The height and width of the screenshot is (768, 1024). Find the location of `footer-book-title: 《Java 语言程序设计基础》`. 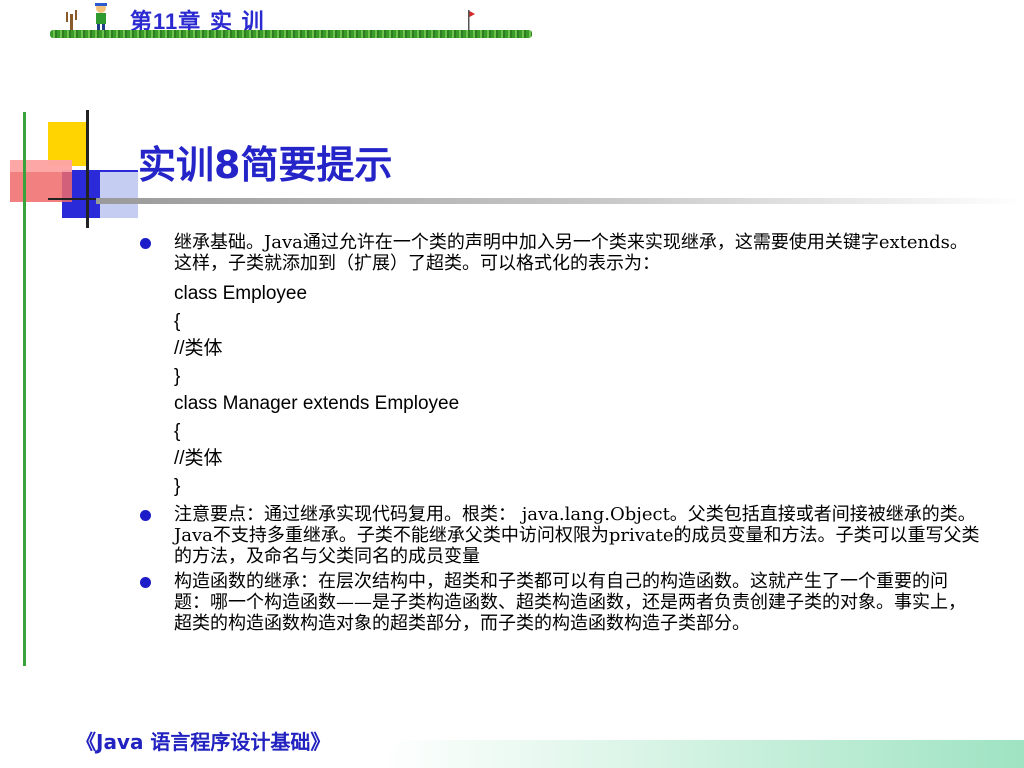

footer-book-title: 《Java 语言程序设计基础》 is located at coordinates (203, 742).